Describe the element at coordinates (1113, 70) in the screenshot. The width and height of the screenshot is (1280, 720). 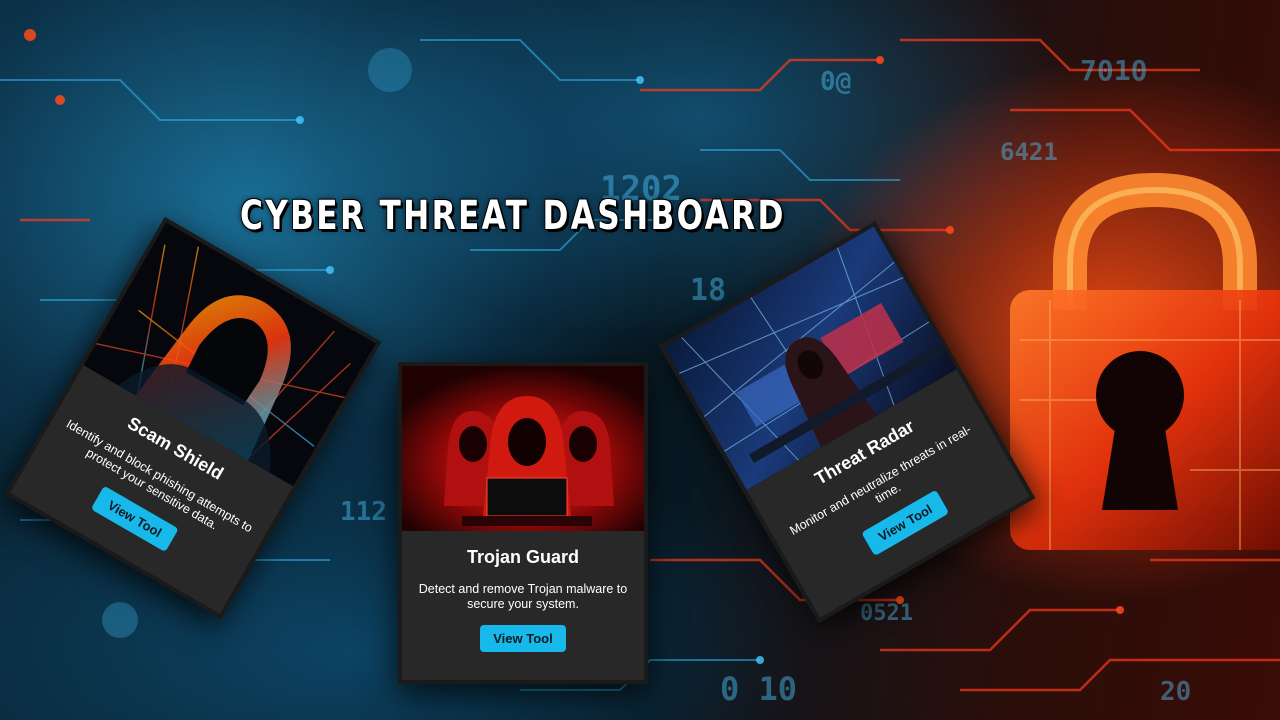
I see `svg-text: 7010` at that location.